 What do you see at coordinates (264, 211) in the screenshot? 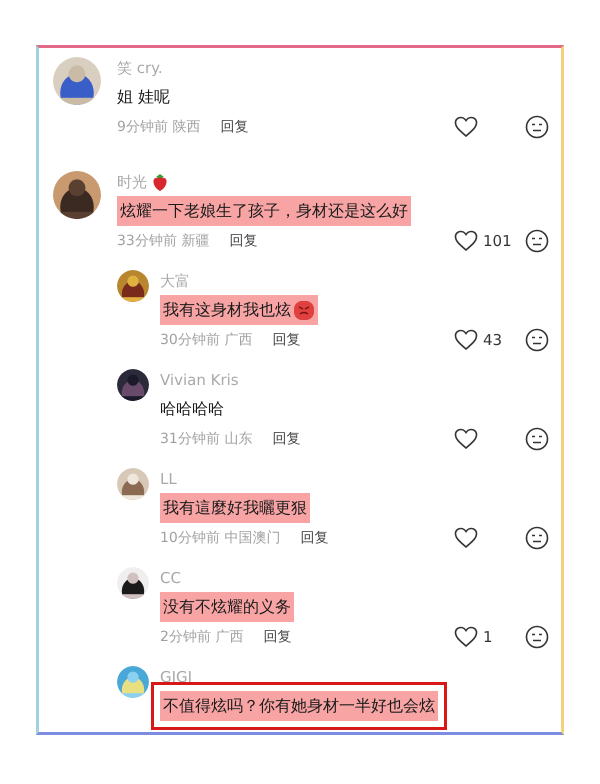
I see `comment-text: 炫耀一下老娘生了孩子，身材还是这么好` at bounding box center [264, 211].